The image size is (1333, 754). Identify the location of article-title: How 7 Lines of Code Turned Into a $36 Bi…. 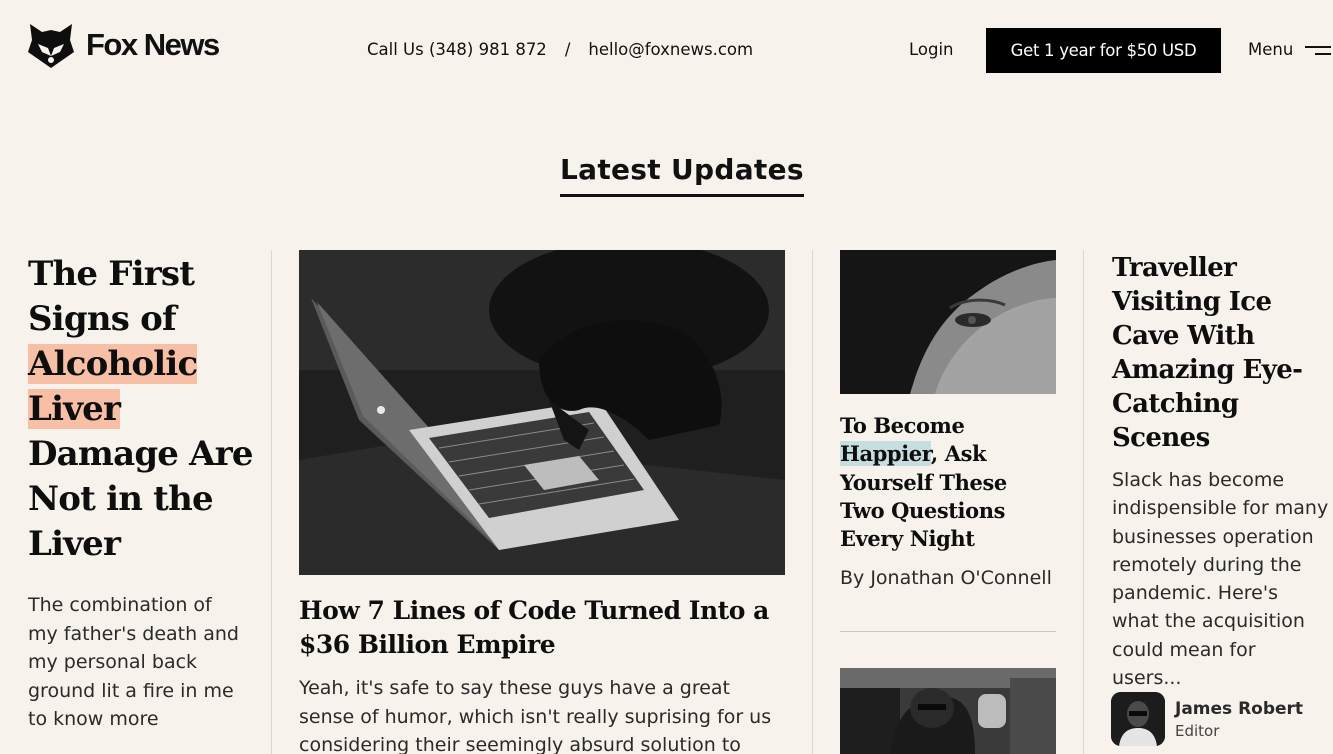
(544, 628).